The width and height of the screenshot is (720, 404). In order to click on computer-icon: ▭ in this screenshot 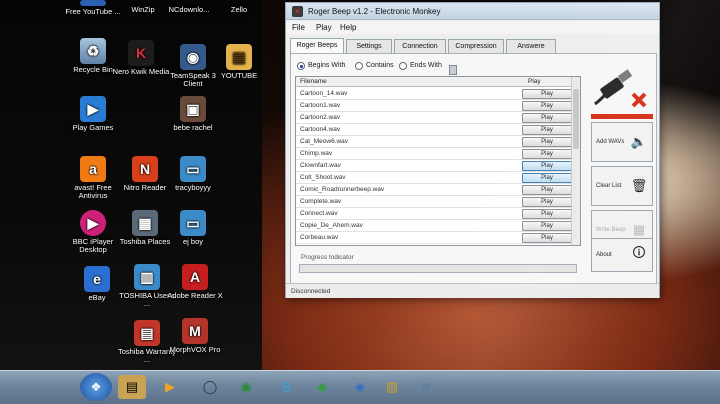, I will do `click(193, 169)`.